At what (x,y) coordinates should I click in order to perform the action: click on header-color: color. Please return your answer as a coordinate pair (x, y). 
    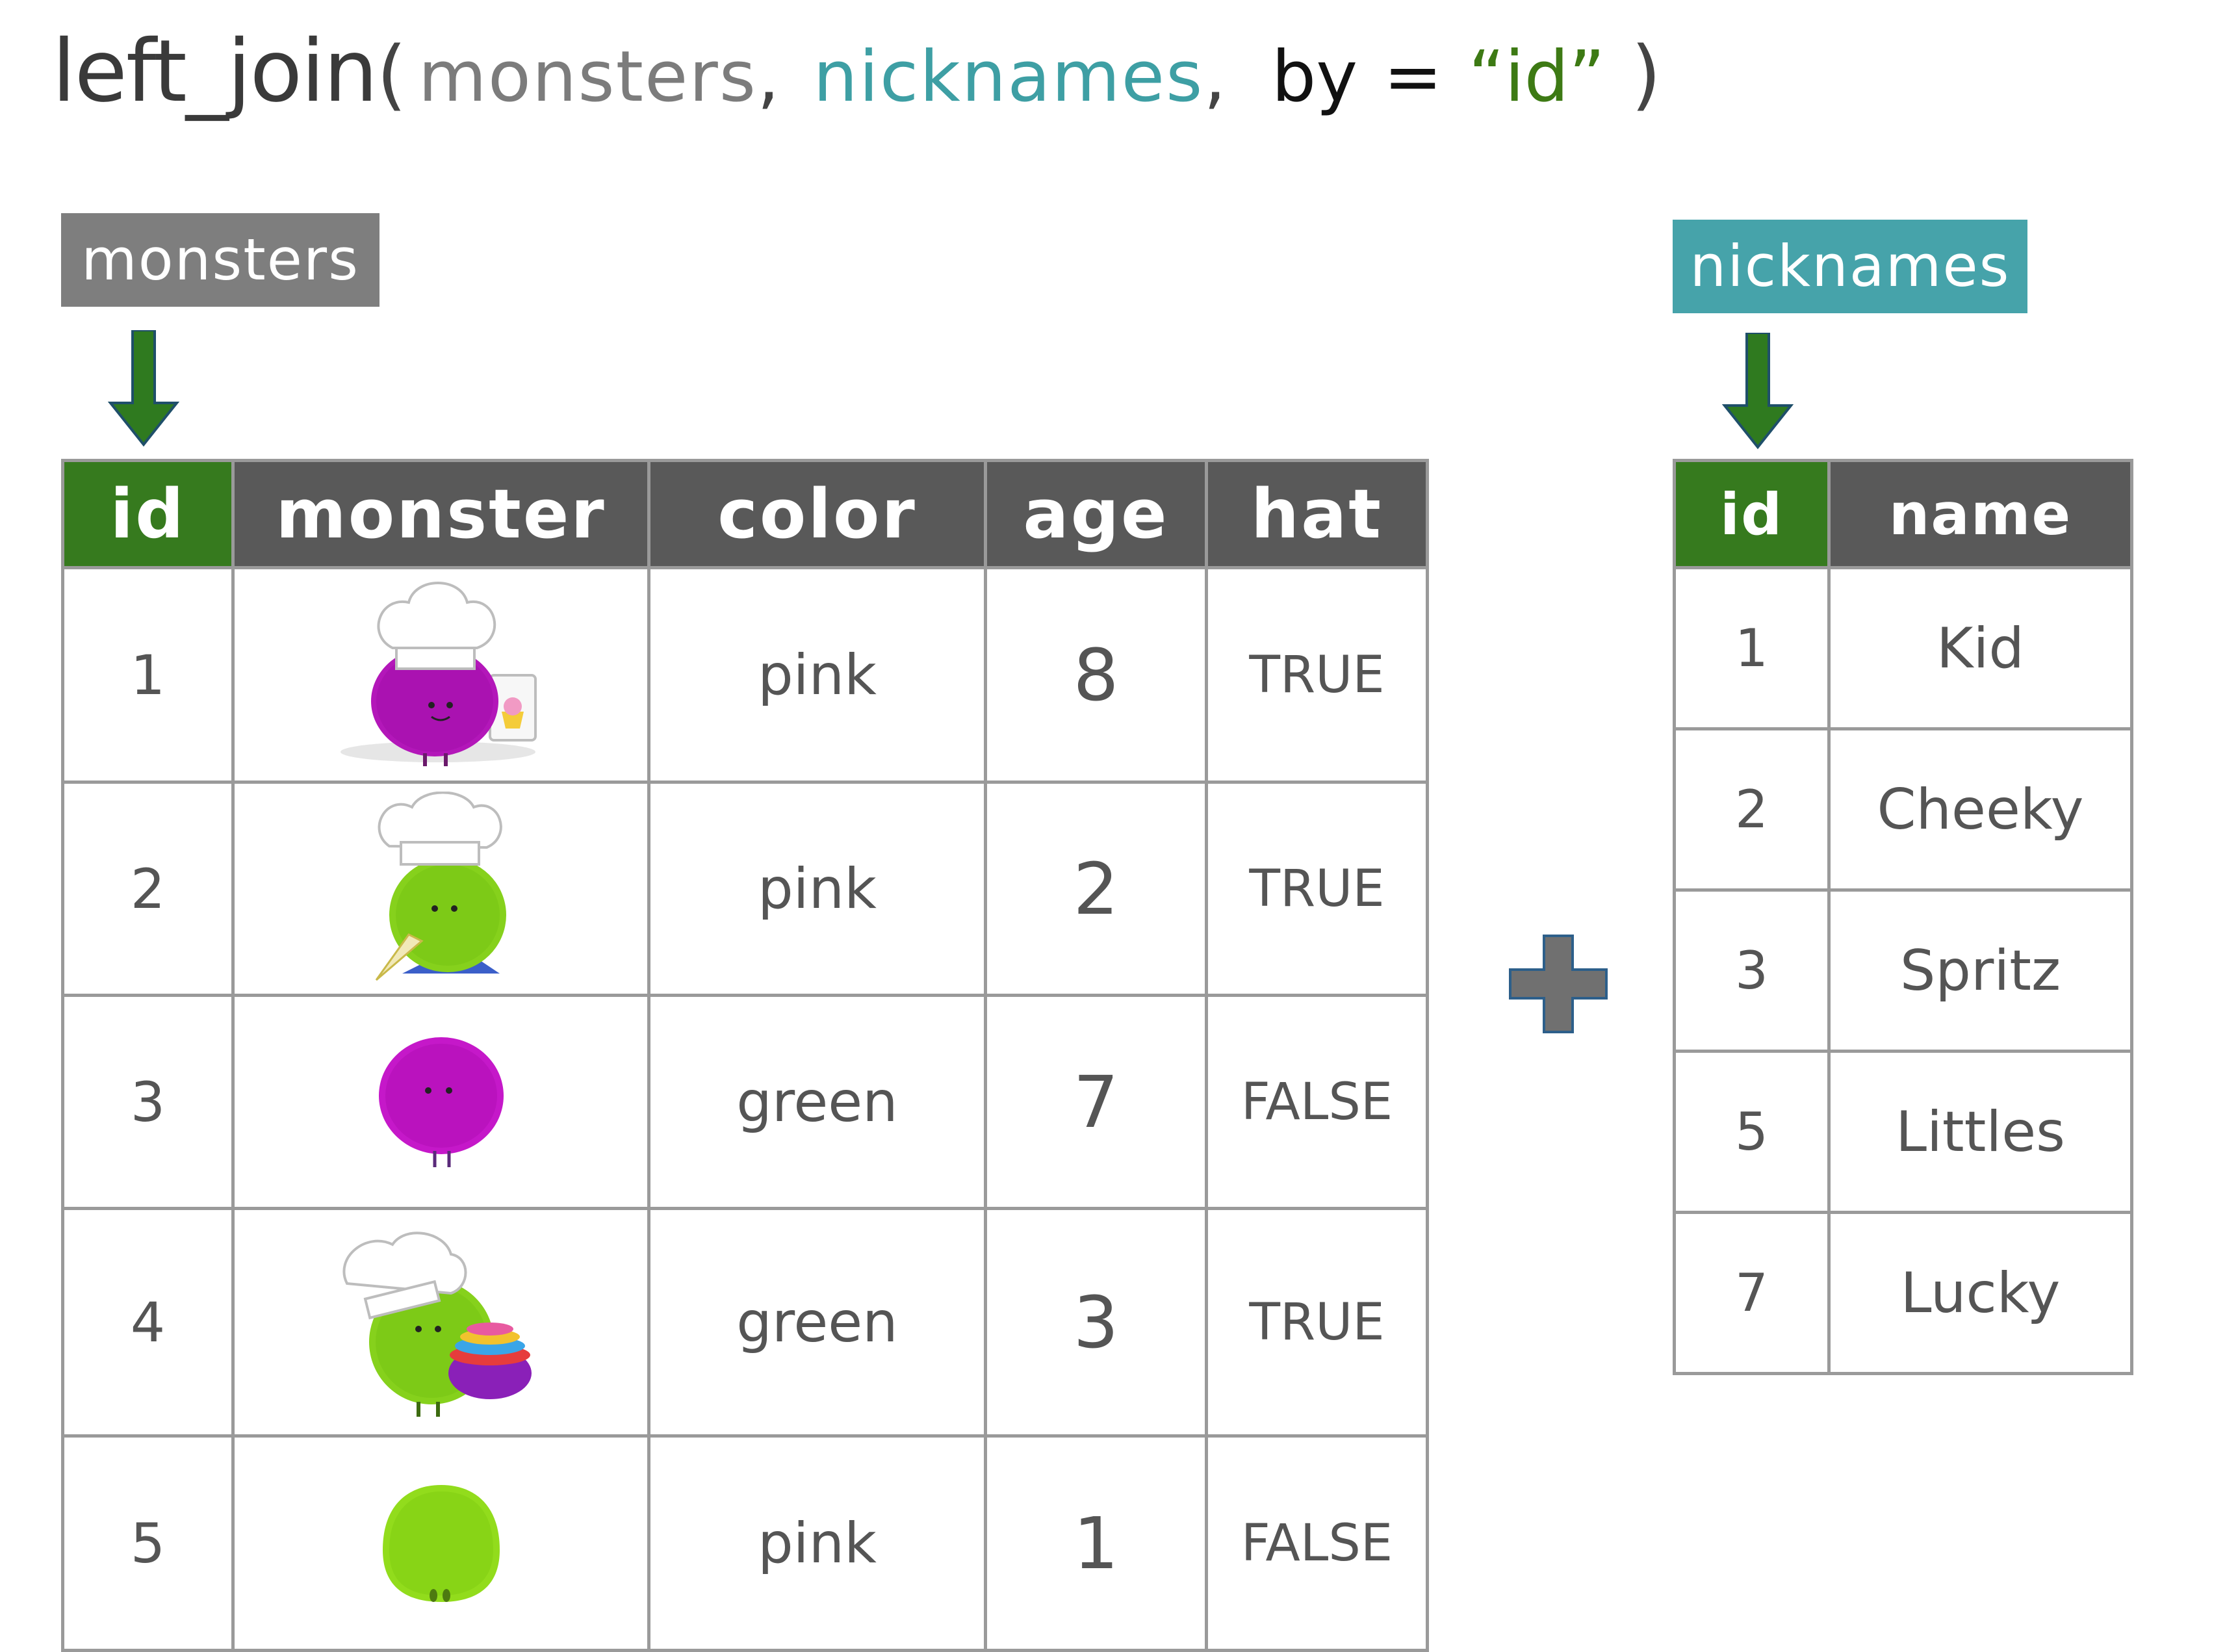
    Looking at the image, I should click on (817, 514).